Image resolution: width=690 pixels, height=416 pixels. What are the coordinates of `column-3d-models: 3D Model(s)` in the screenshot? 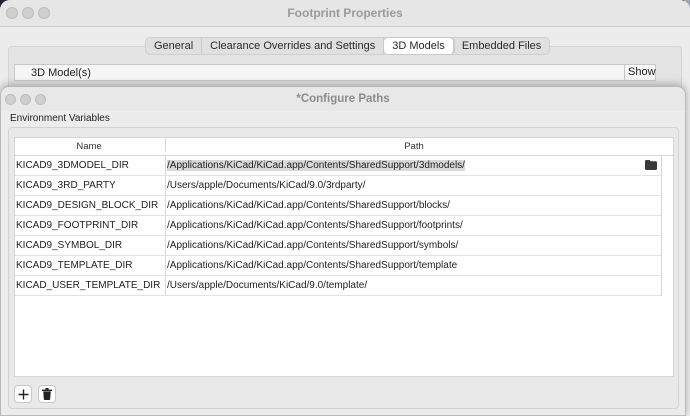 It's located at (61, 73).